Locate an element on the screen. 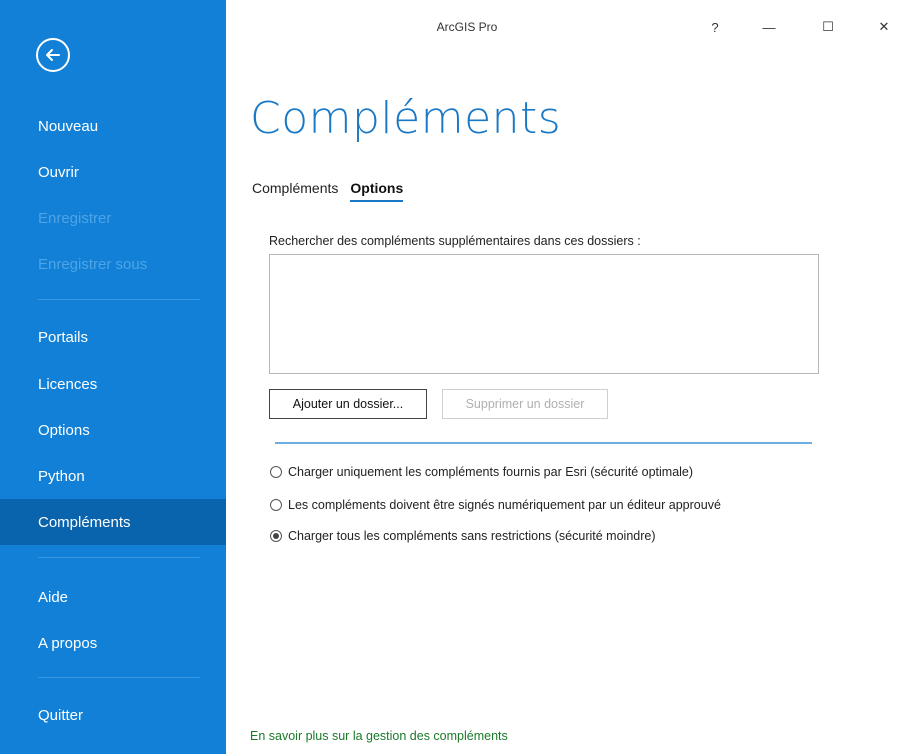 This screenshot has width=908, height=754. back-button is located at coordinates (53, 55).